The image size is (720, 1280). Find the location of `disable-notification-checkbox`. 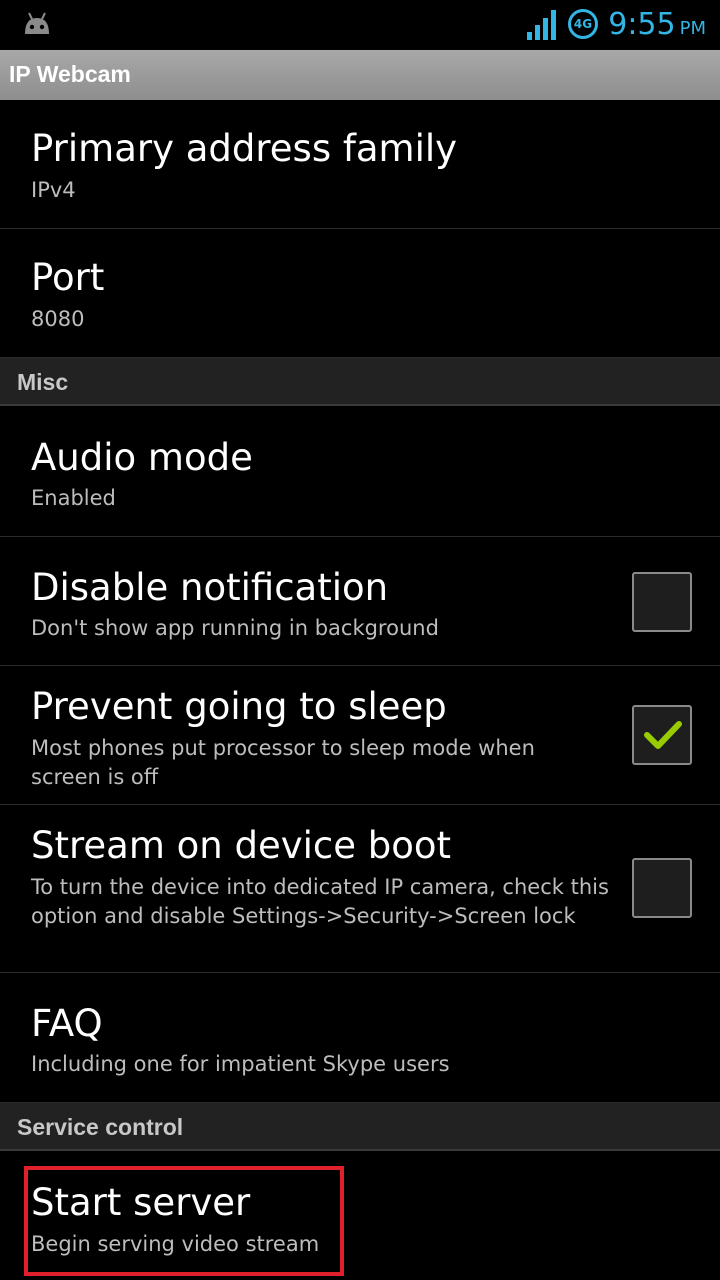

disable-notification-checkbox is located at coordinates (662, 602).